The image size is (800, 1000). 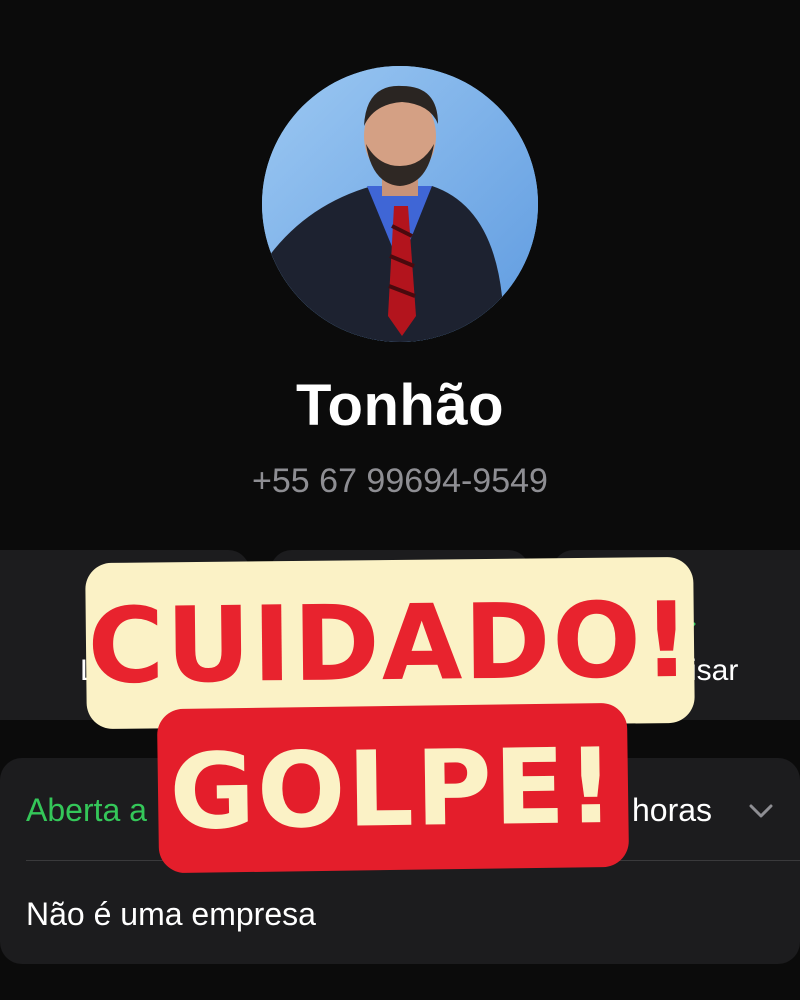 I want to click on contact-phone: +55 67 99694-9549, so click(x=400, y=481).